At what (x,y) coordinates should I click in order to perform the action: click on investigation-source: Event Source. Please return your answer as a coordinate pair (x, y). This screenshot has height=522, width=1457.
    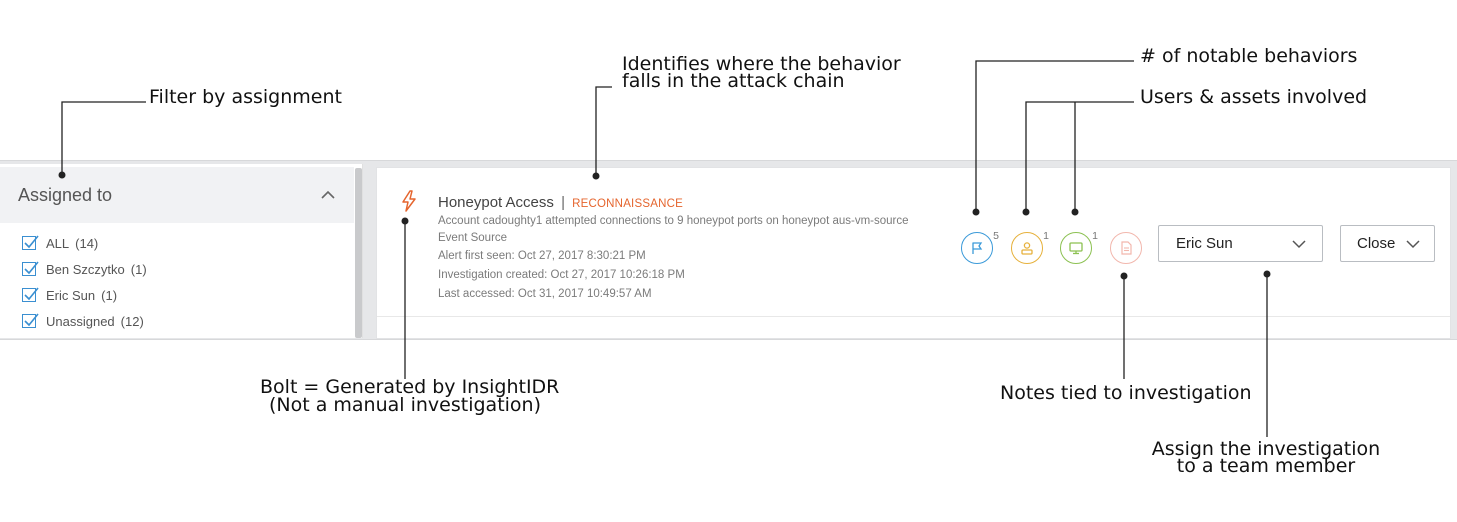
    Looking at the image, I should click on (473, 238).